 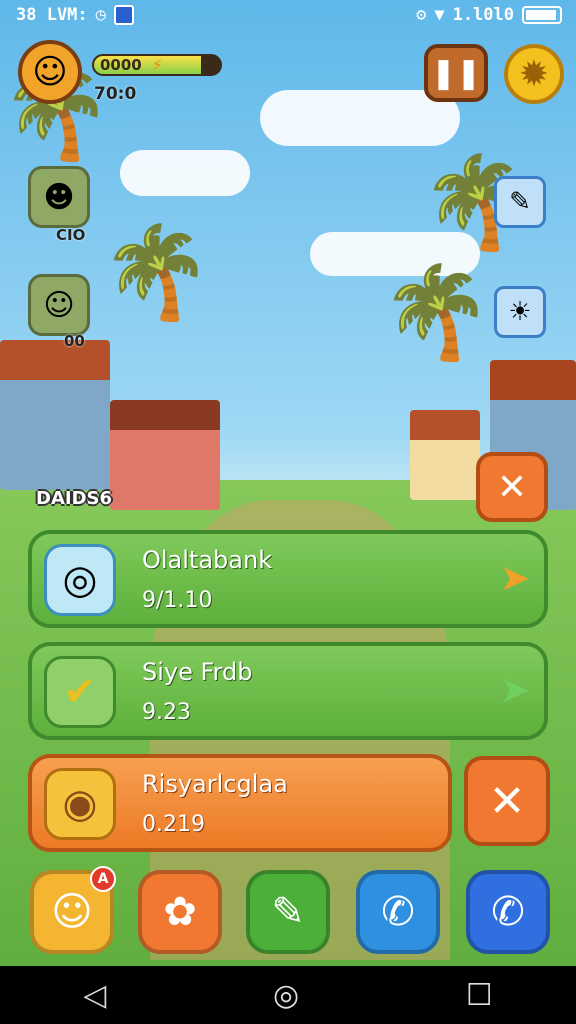 I want to click on phone-icon: ✆, so click(x=508, y=912).